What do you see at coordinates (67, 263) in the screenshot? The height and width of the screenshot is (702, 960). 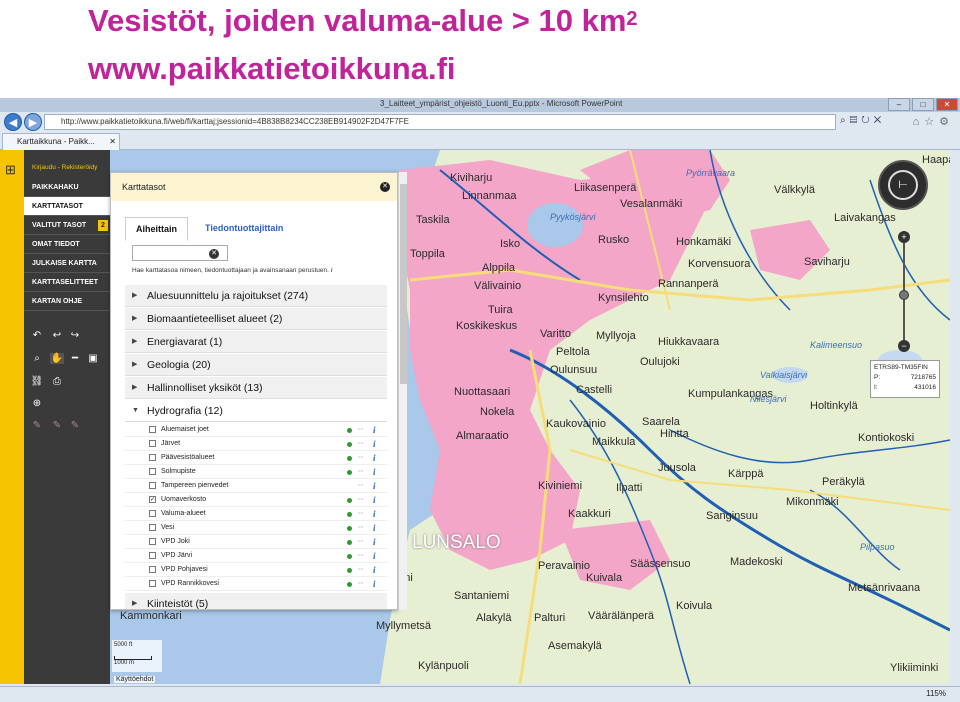 I see `menu-item-julkaise-kartta: JULKAISE KARTTA` at bounding box center [67, 263].